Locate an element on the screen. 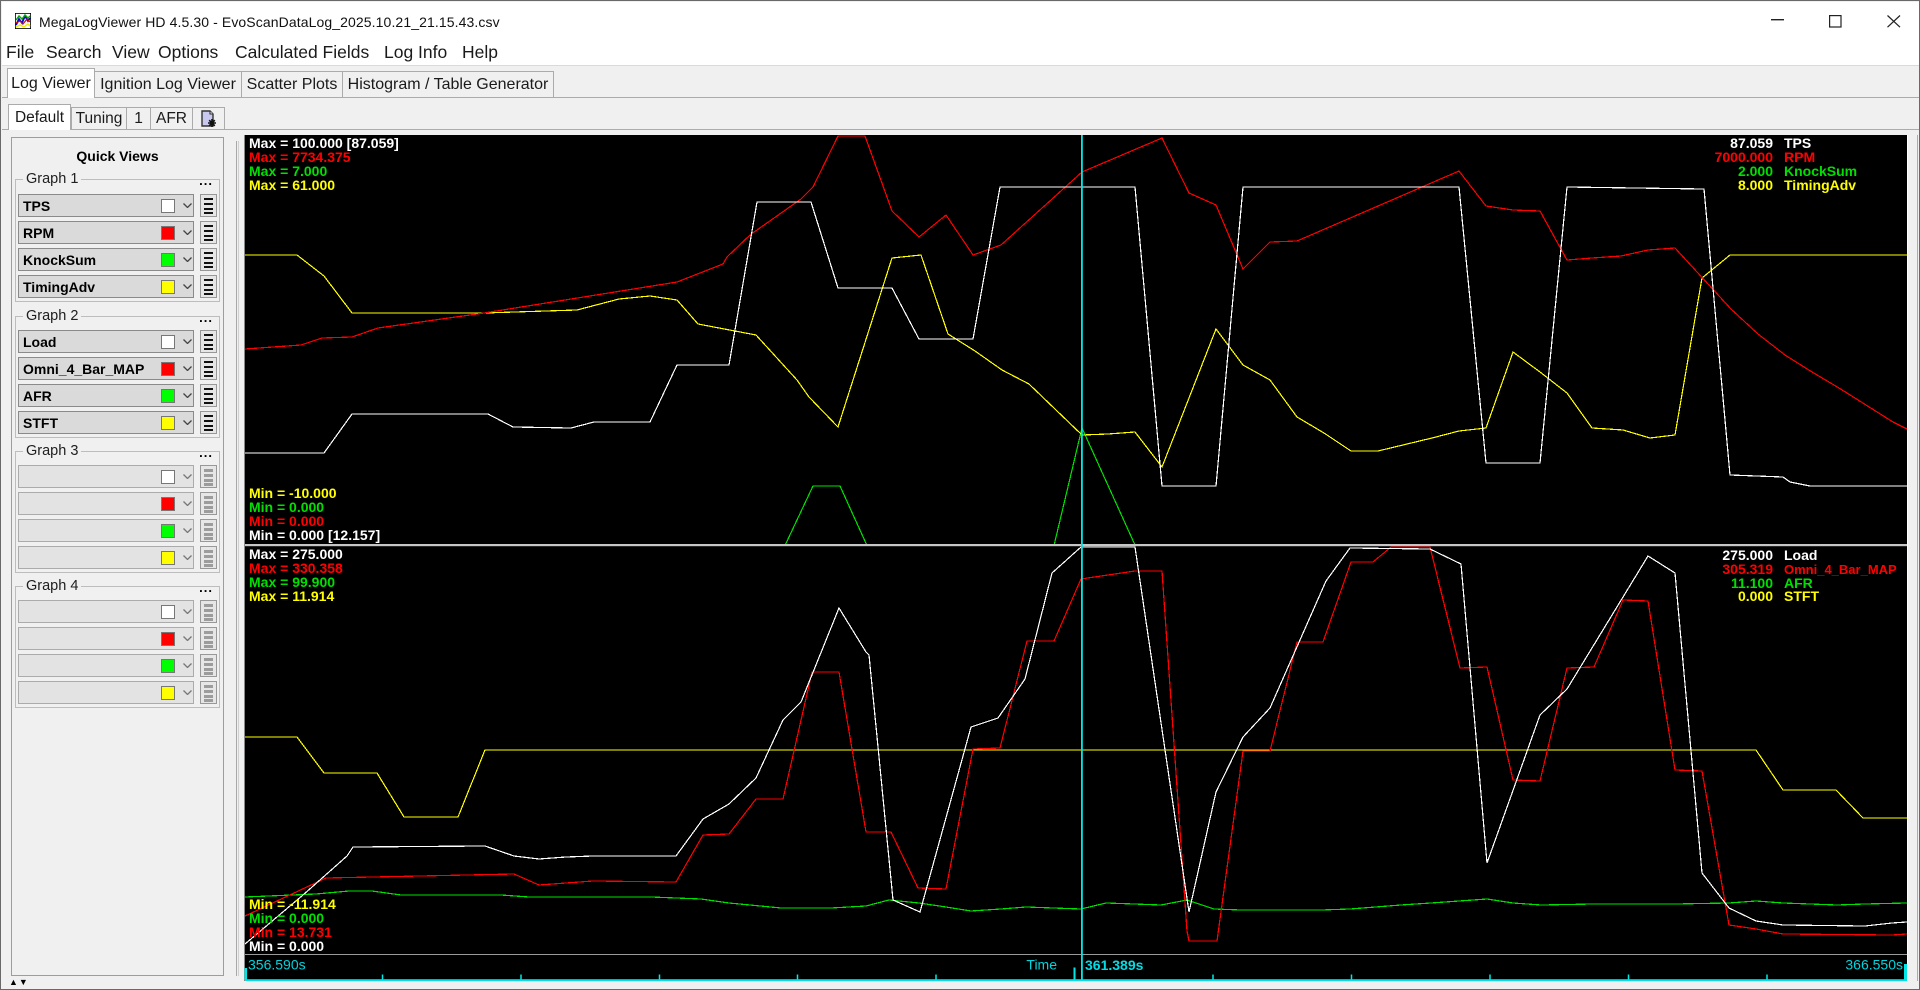 Image resolution: width=1920 pixels, height=990 pixels. svg-text: 356.590s is located at coordinates (277, 965).